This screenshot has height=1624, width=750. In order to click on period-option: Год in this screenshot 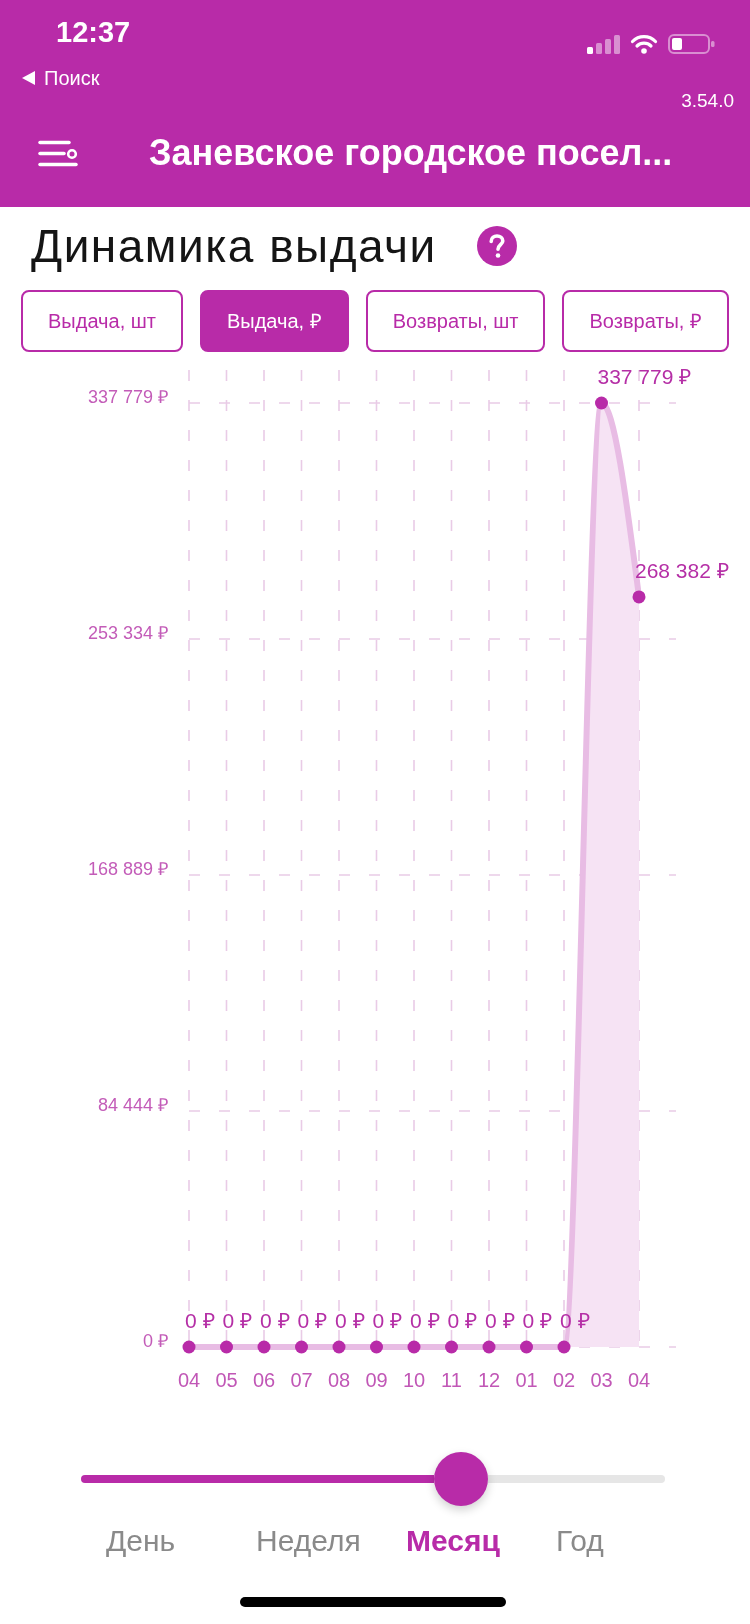, I will do `click(580, 1541)`.